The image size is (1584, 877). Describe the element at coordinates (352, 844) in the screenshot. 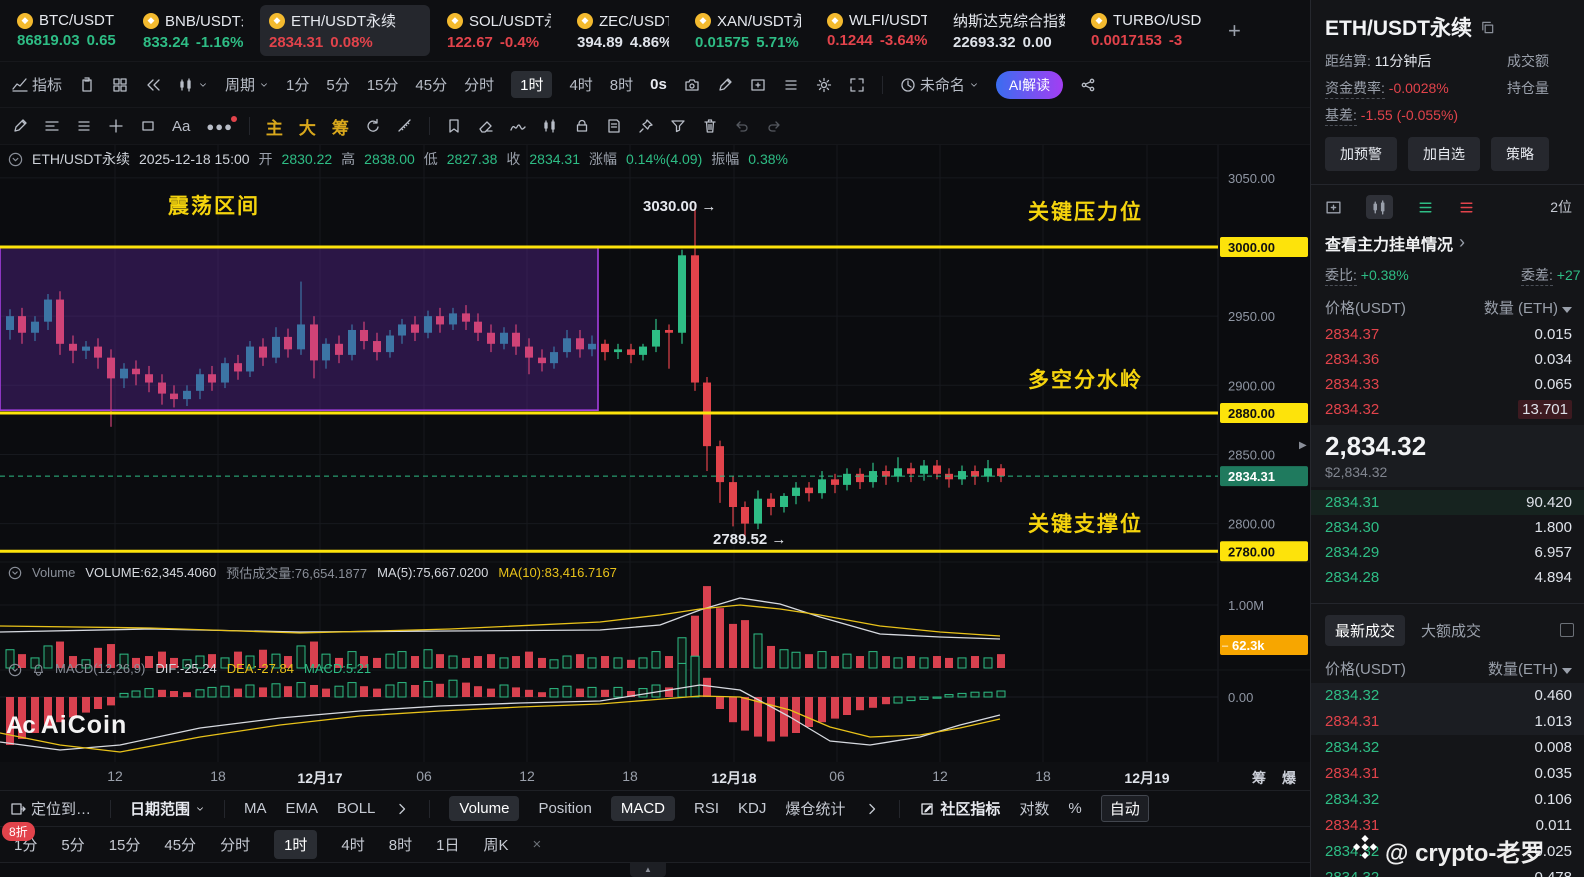

I see `btf-4h: 4时` at that location.